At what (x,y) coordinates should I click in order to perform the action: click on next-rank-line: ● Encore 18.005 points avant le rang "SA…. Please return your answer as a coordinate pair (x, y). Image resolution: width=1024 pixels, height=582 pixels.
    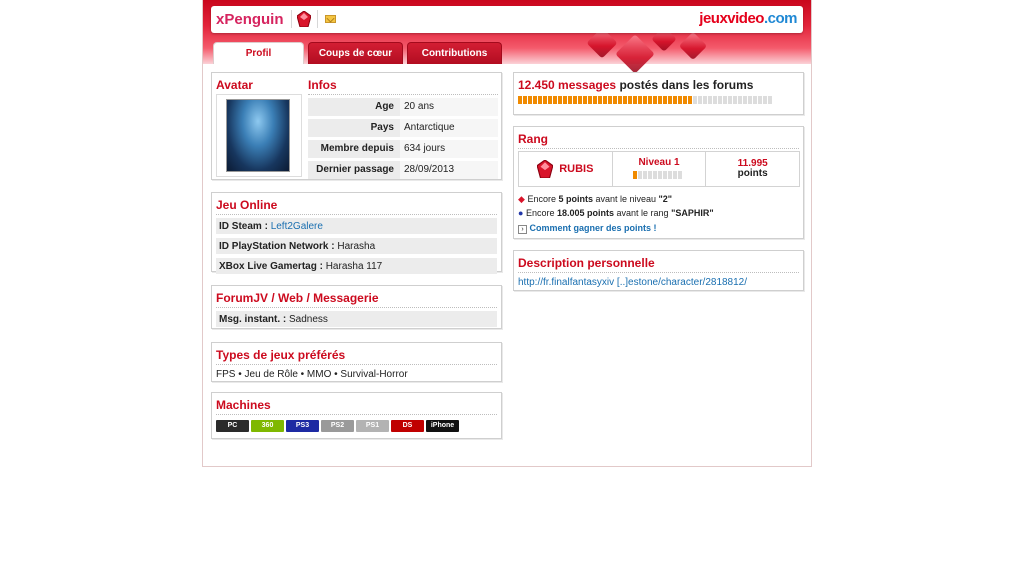
    Looking at the image, I should click on (616, 213).